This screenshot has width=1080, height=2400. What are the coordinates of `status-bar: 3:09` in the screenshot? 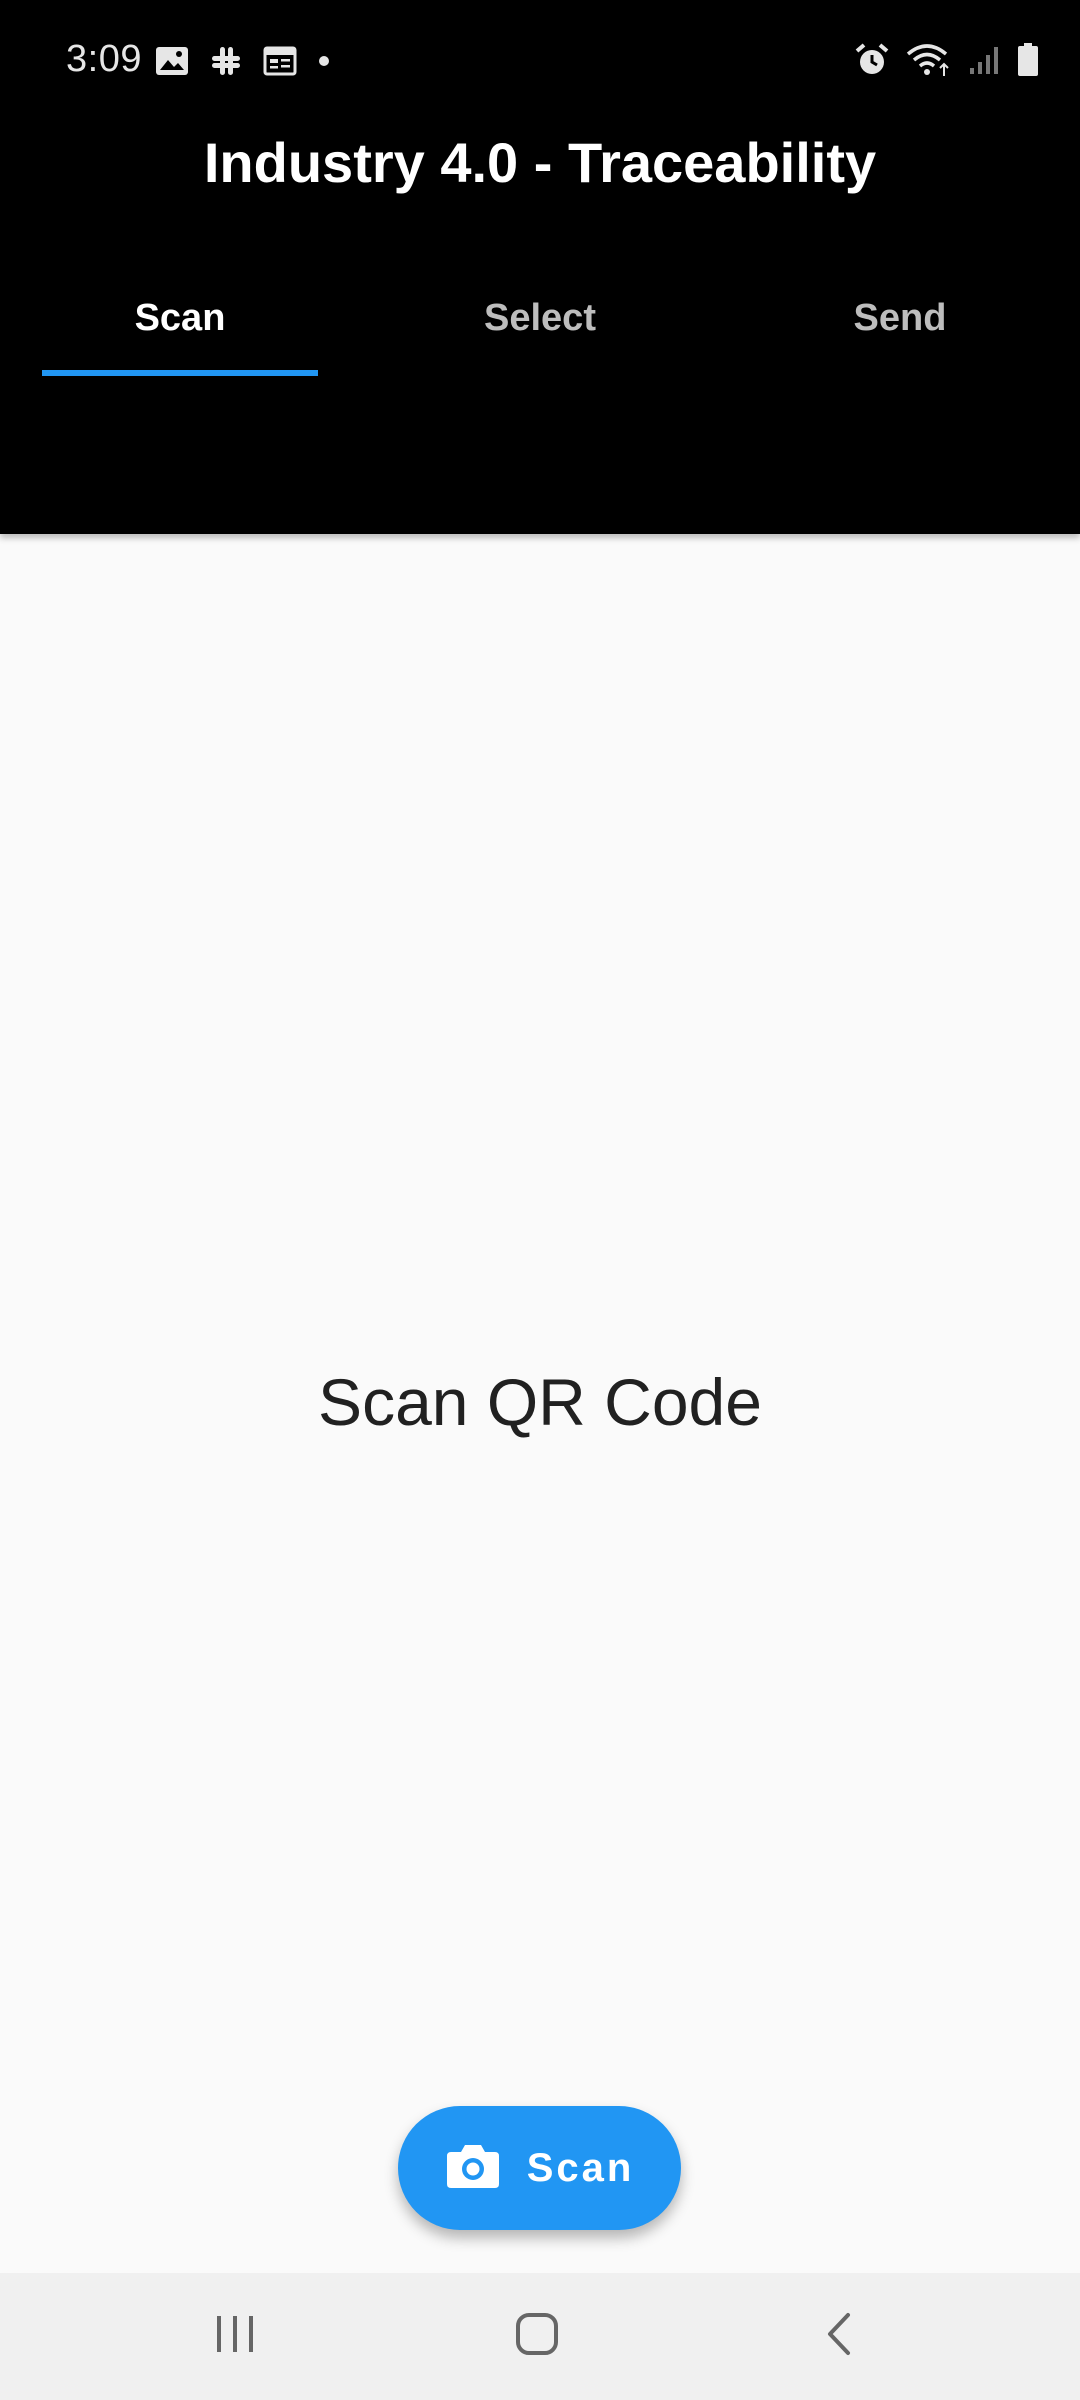 It's located at (540, 60).